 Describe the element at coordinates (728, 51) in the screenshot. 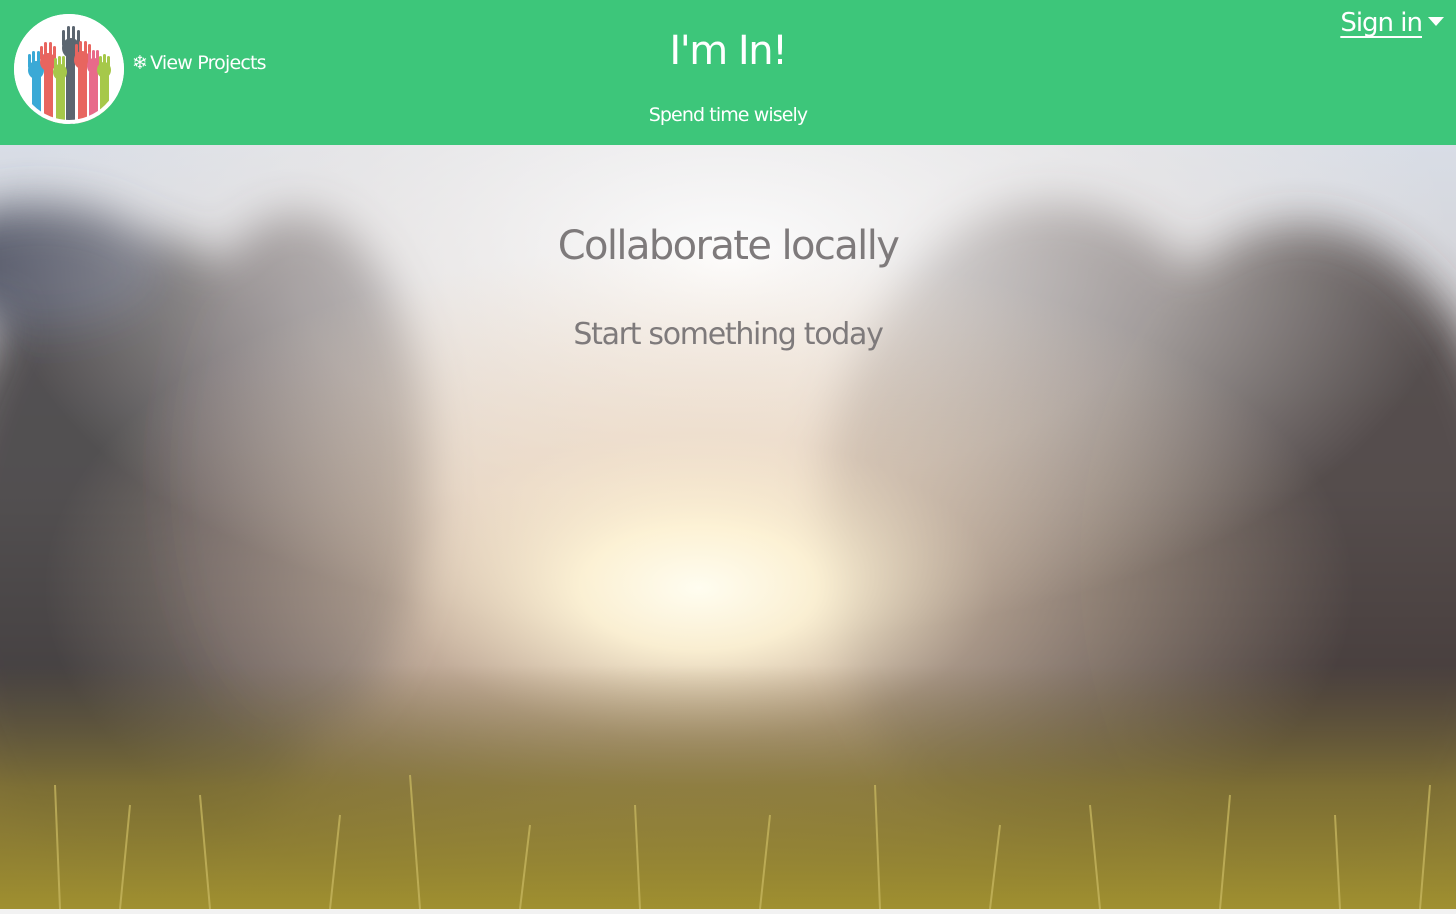

I see `site-title: I'm In!` at that location.